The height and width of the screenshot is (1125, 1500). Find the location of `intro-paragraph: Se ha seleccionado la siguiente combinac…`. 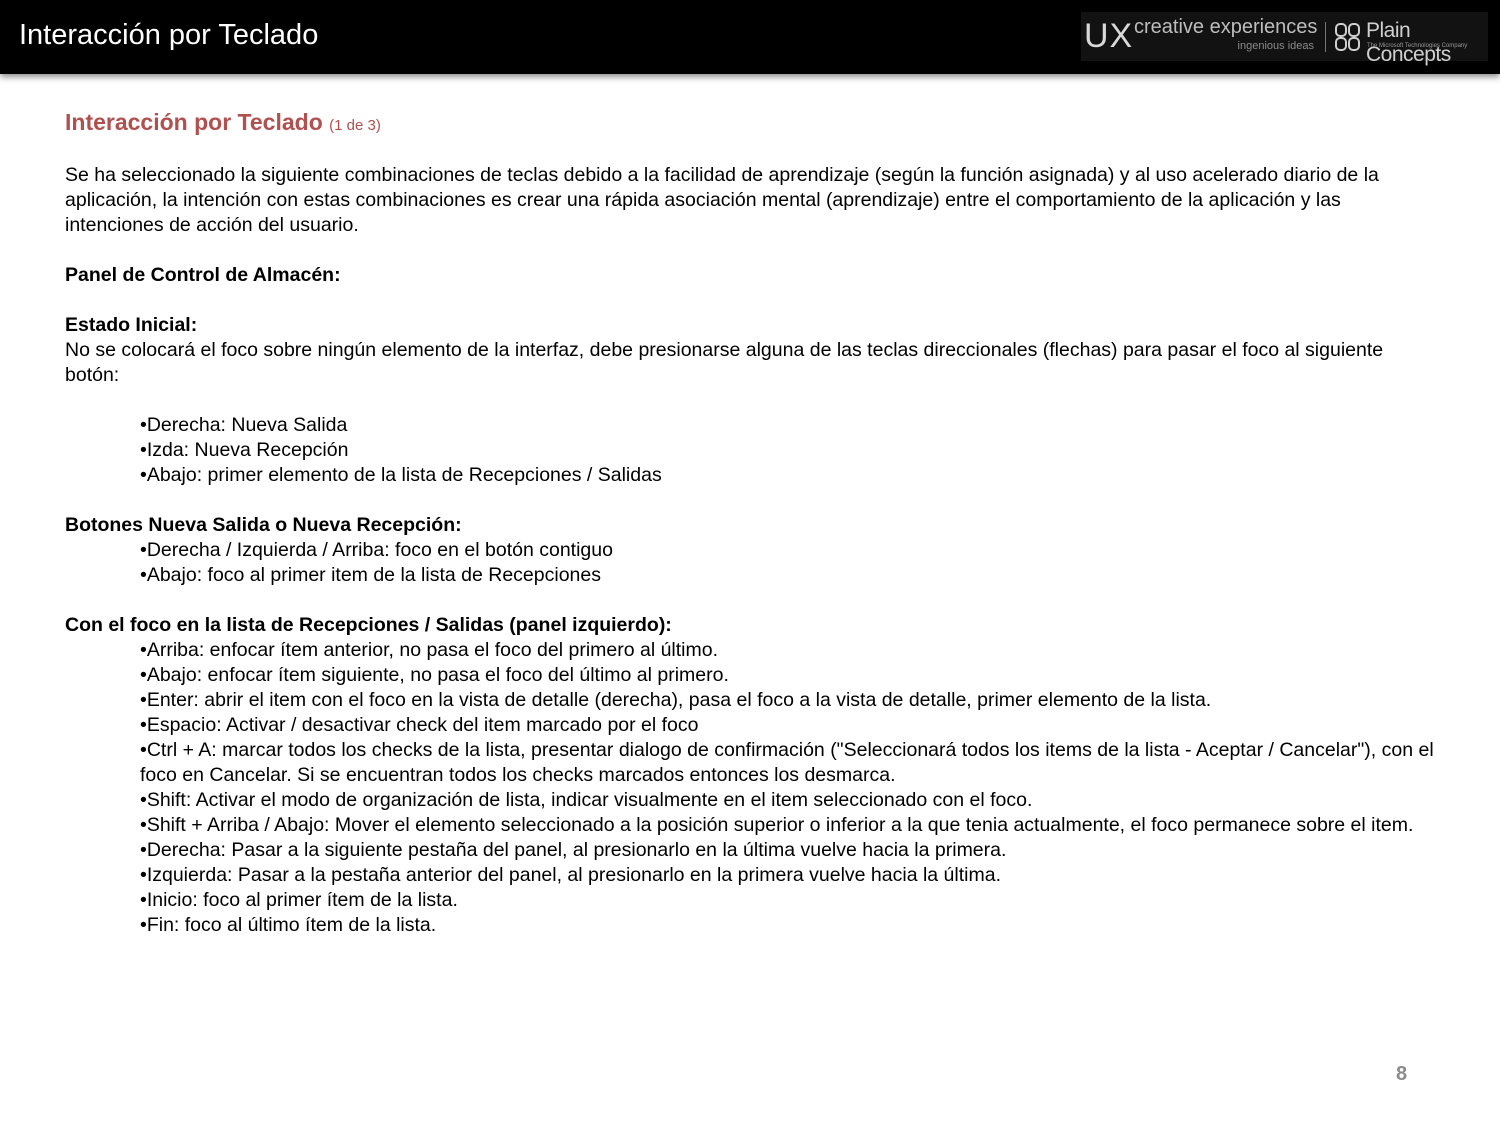

intro-paragraph: Se ha seleccionado la siguiente combinac… is located at coordinates (722, 200).